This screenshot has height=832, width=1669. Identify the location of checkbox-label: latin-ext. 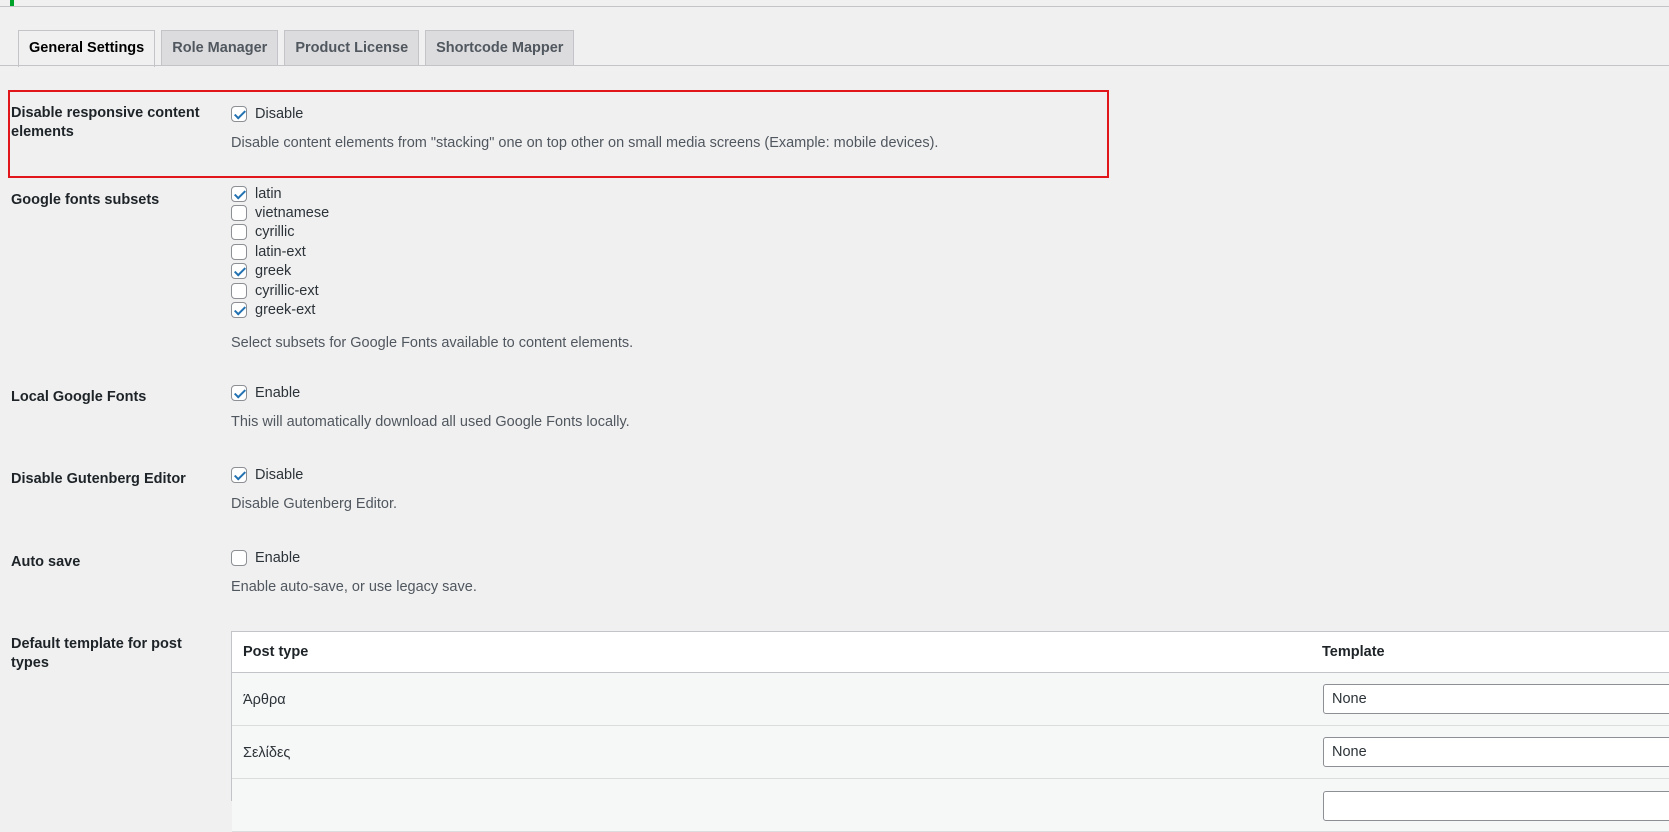
(280, 251).